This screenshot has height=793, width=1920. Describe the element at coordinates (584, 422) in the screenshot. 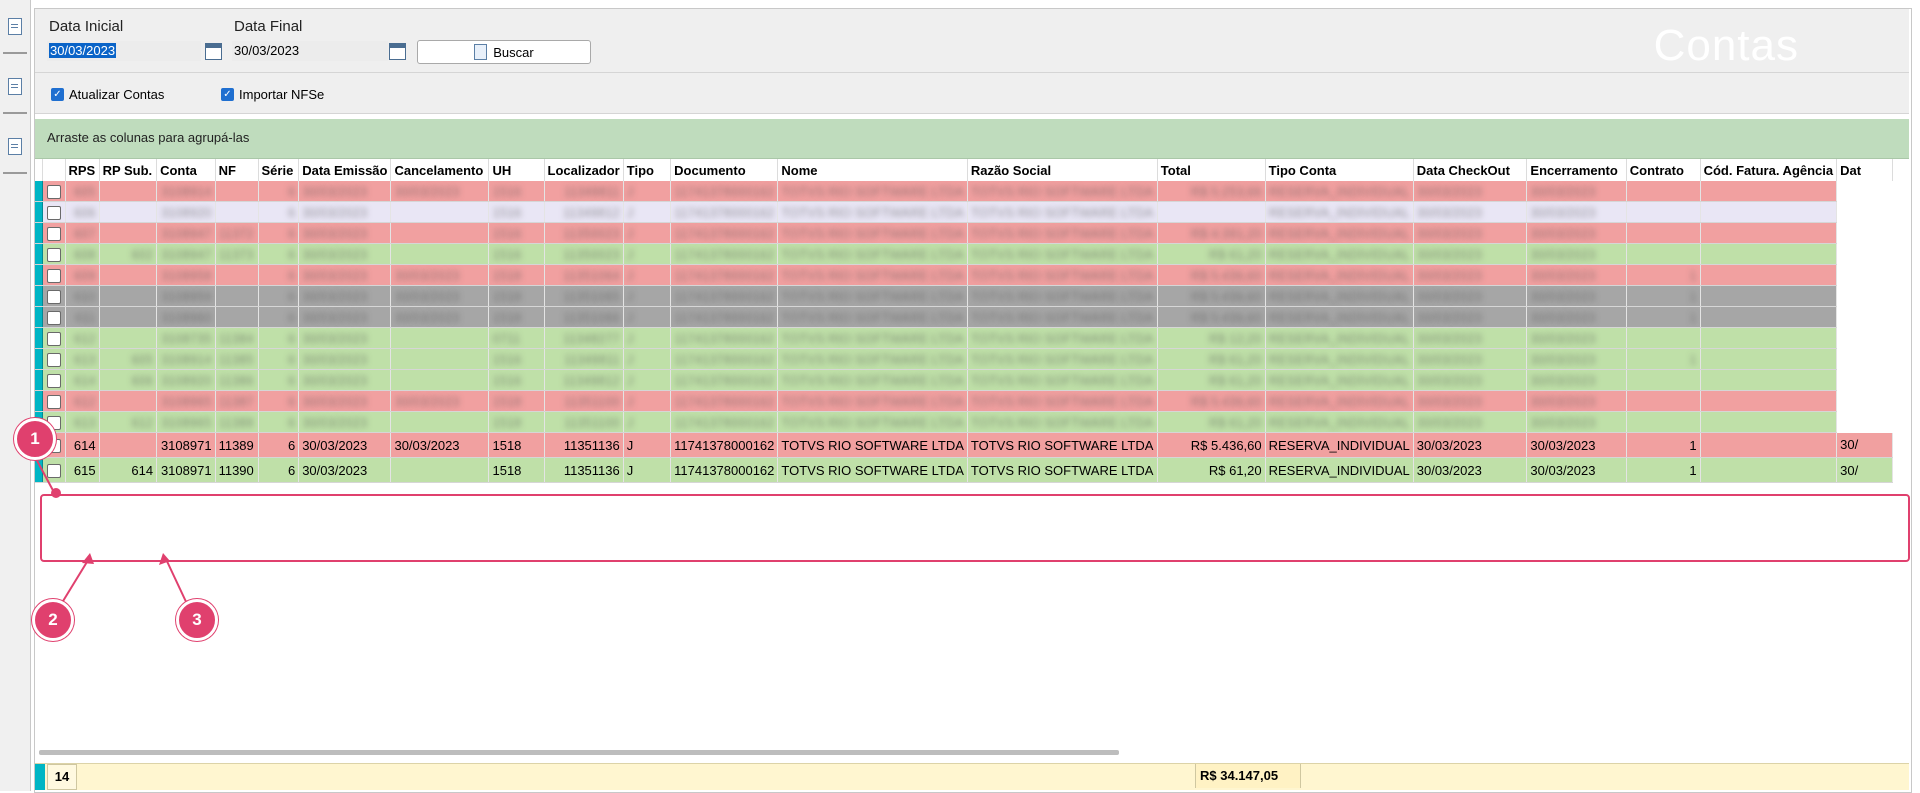

I see `table-cell: 11351100` at that location.